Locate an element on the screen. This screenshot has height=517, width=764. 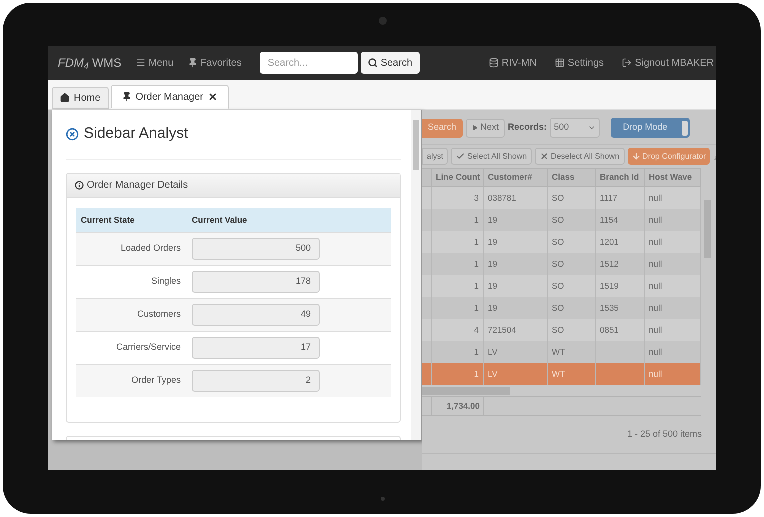
grid-row: 4 721504 SO 0851 null is located at coordinates (561, 330).